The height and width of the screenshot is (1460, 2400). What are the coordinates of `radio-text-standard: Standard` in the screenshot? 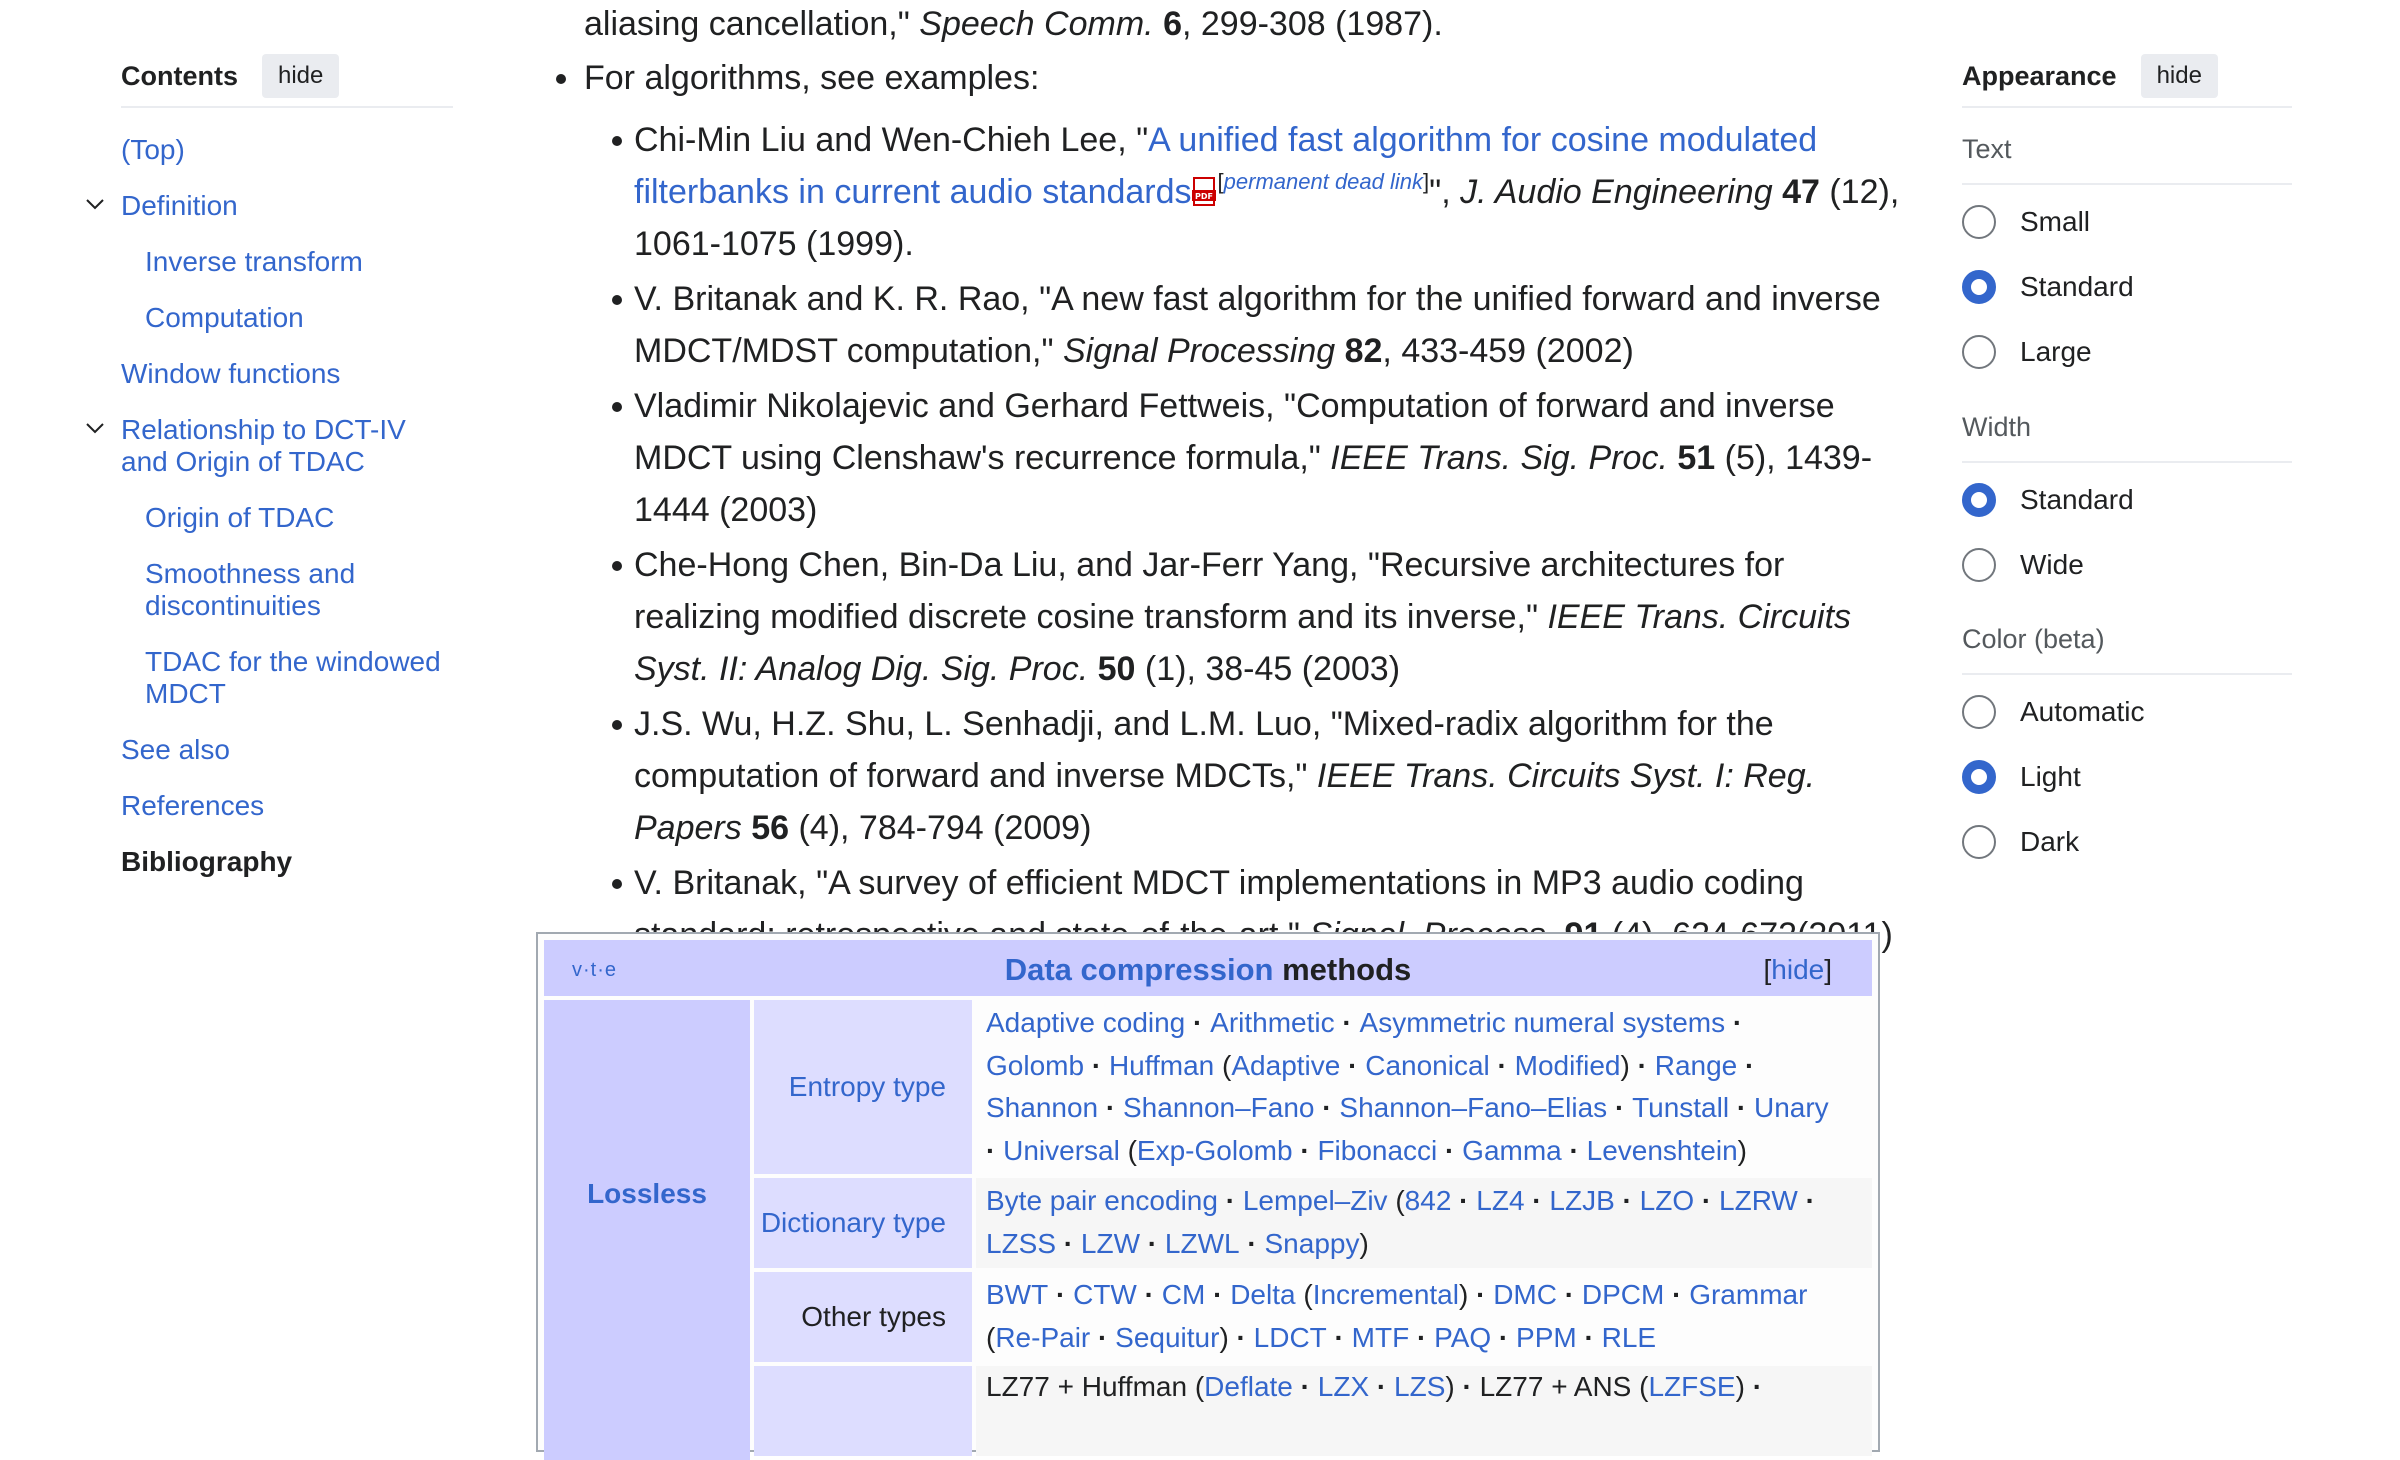 It's located at (2048, 287).